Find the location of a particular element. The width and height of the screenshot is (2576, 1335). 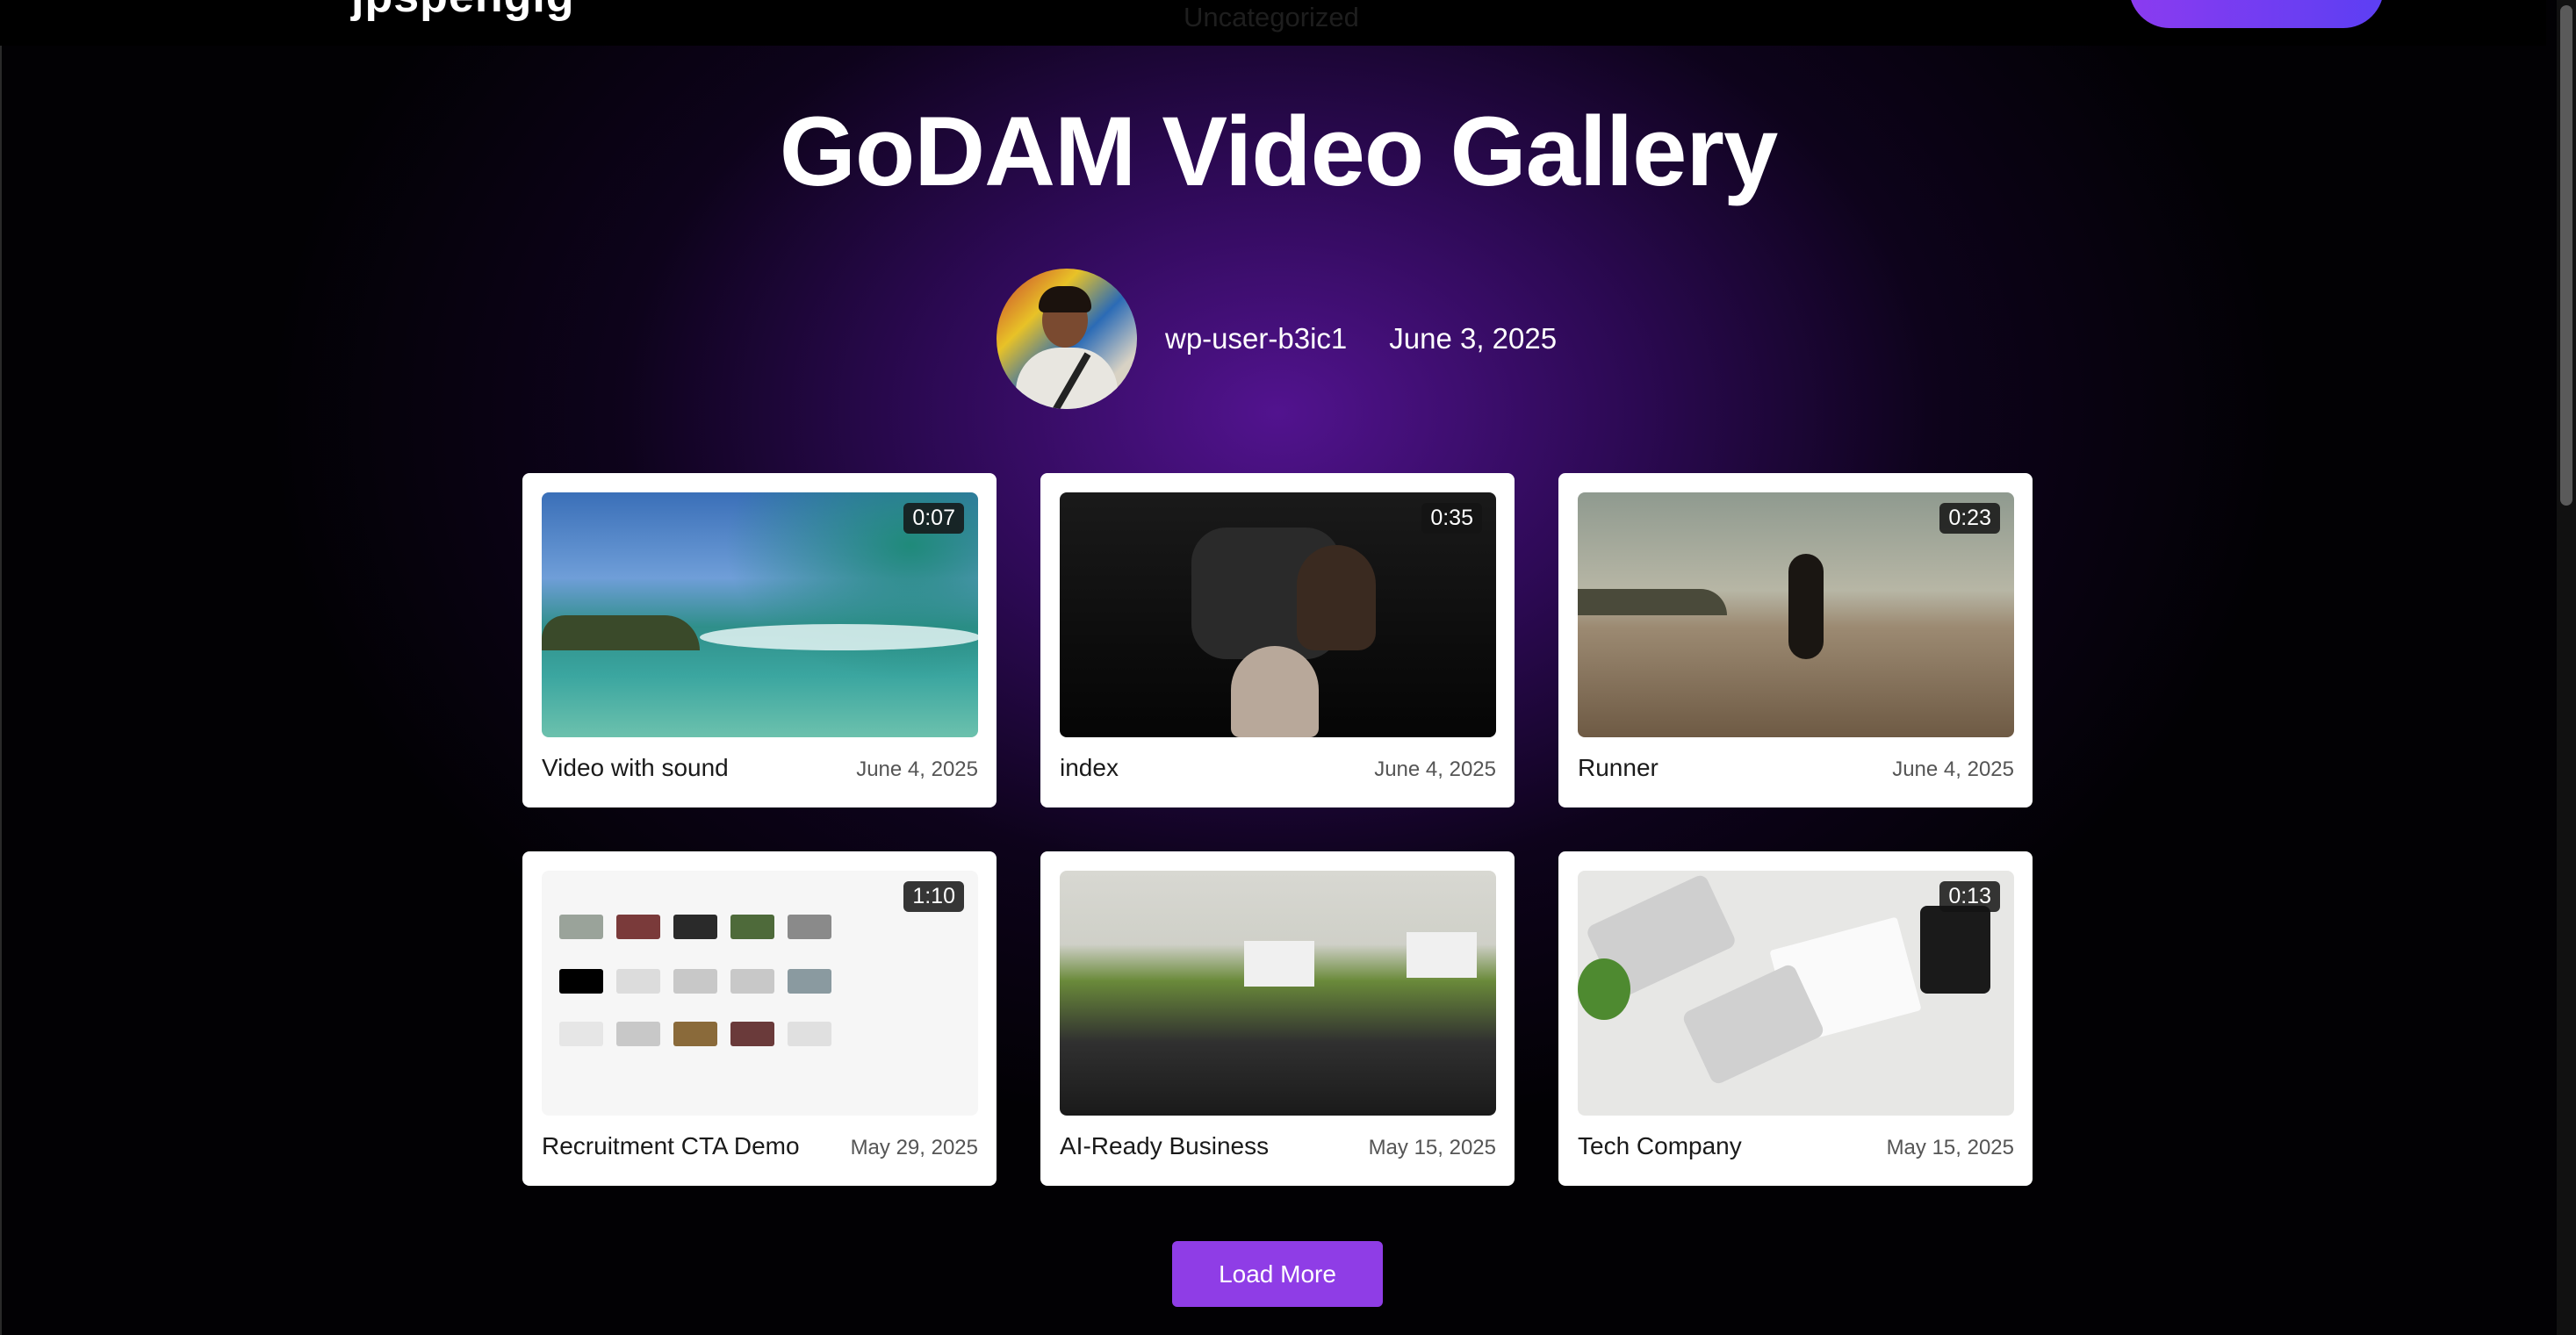

video-card: 0:07 Video with sound June 4, 2025 is located at coordinates (759, 640).